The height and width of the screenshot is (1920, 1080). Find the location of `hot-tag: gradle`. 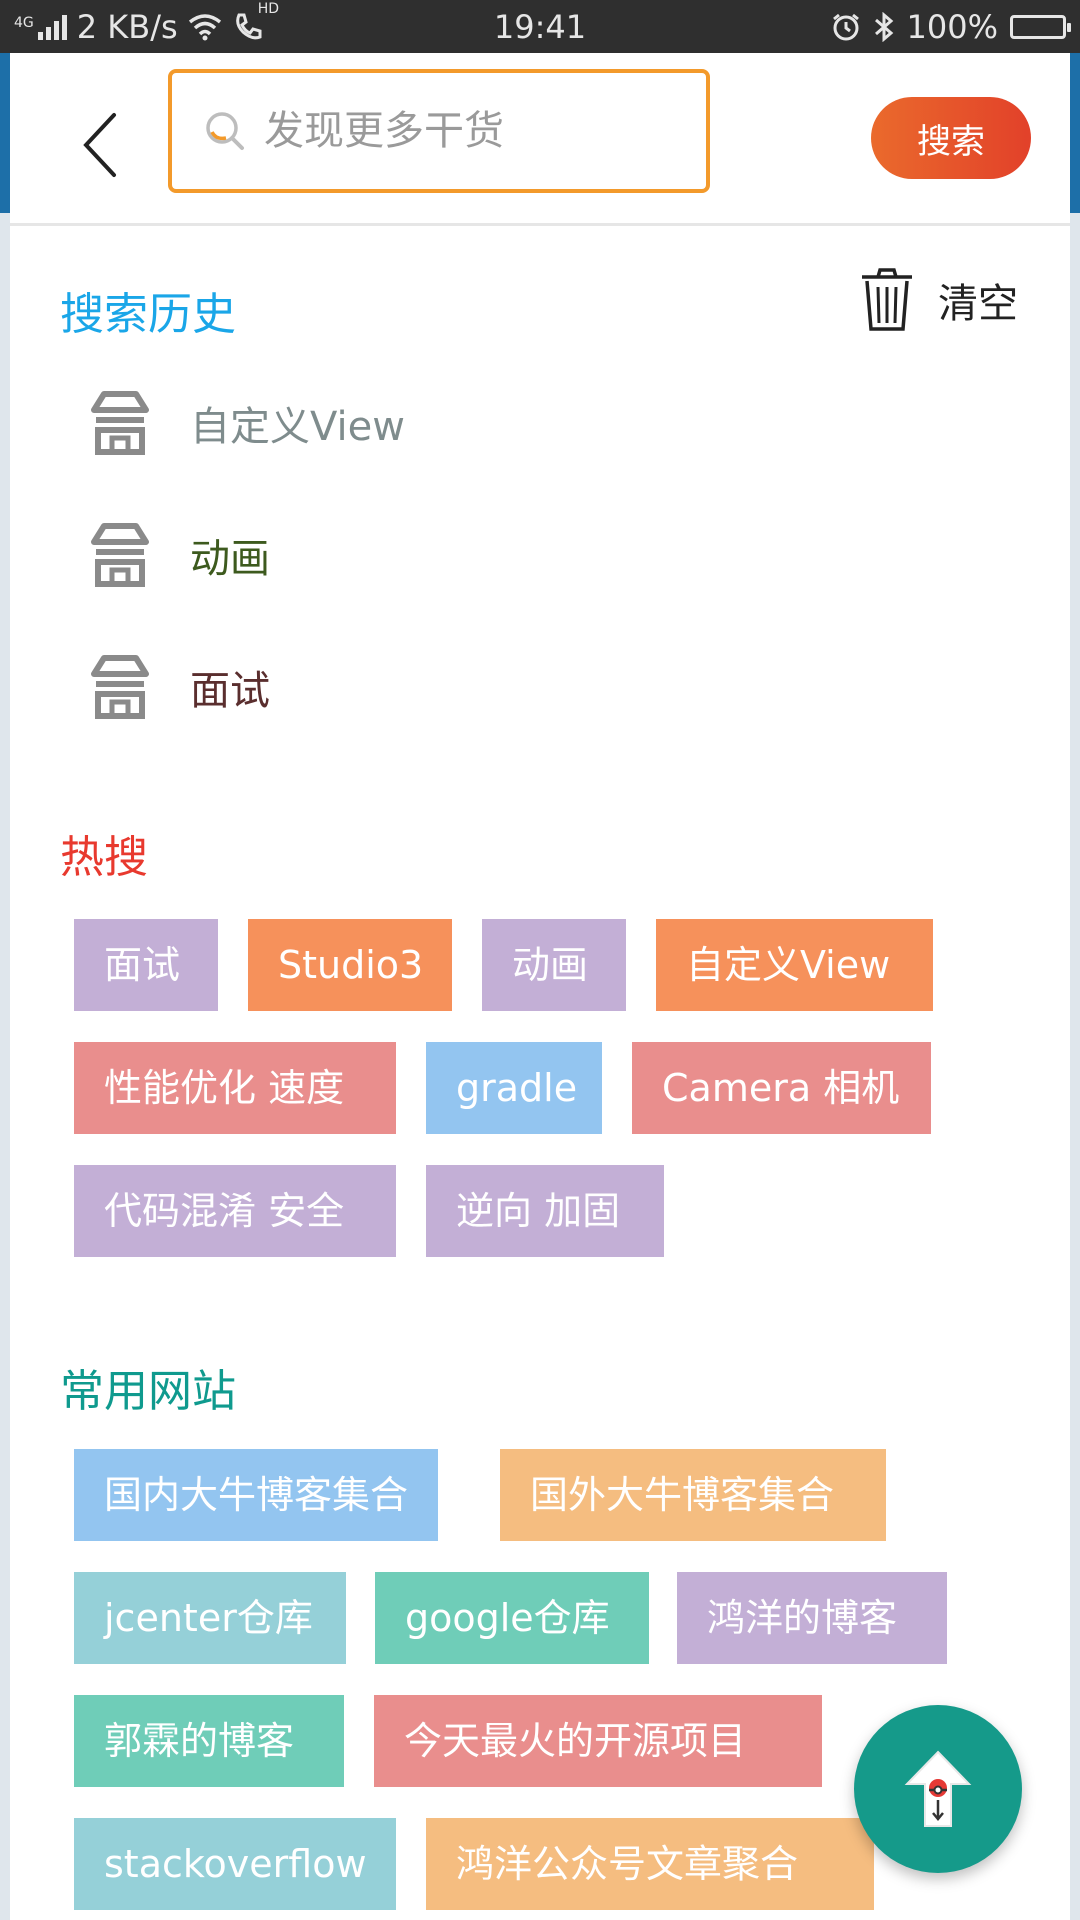

hot-tag: gradle is located at coordinates (514, 1088).